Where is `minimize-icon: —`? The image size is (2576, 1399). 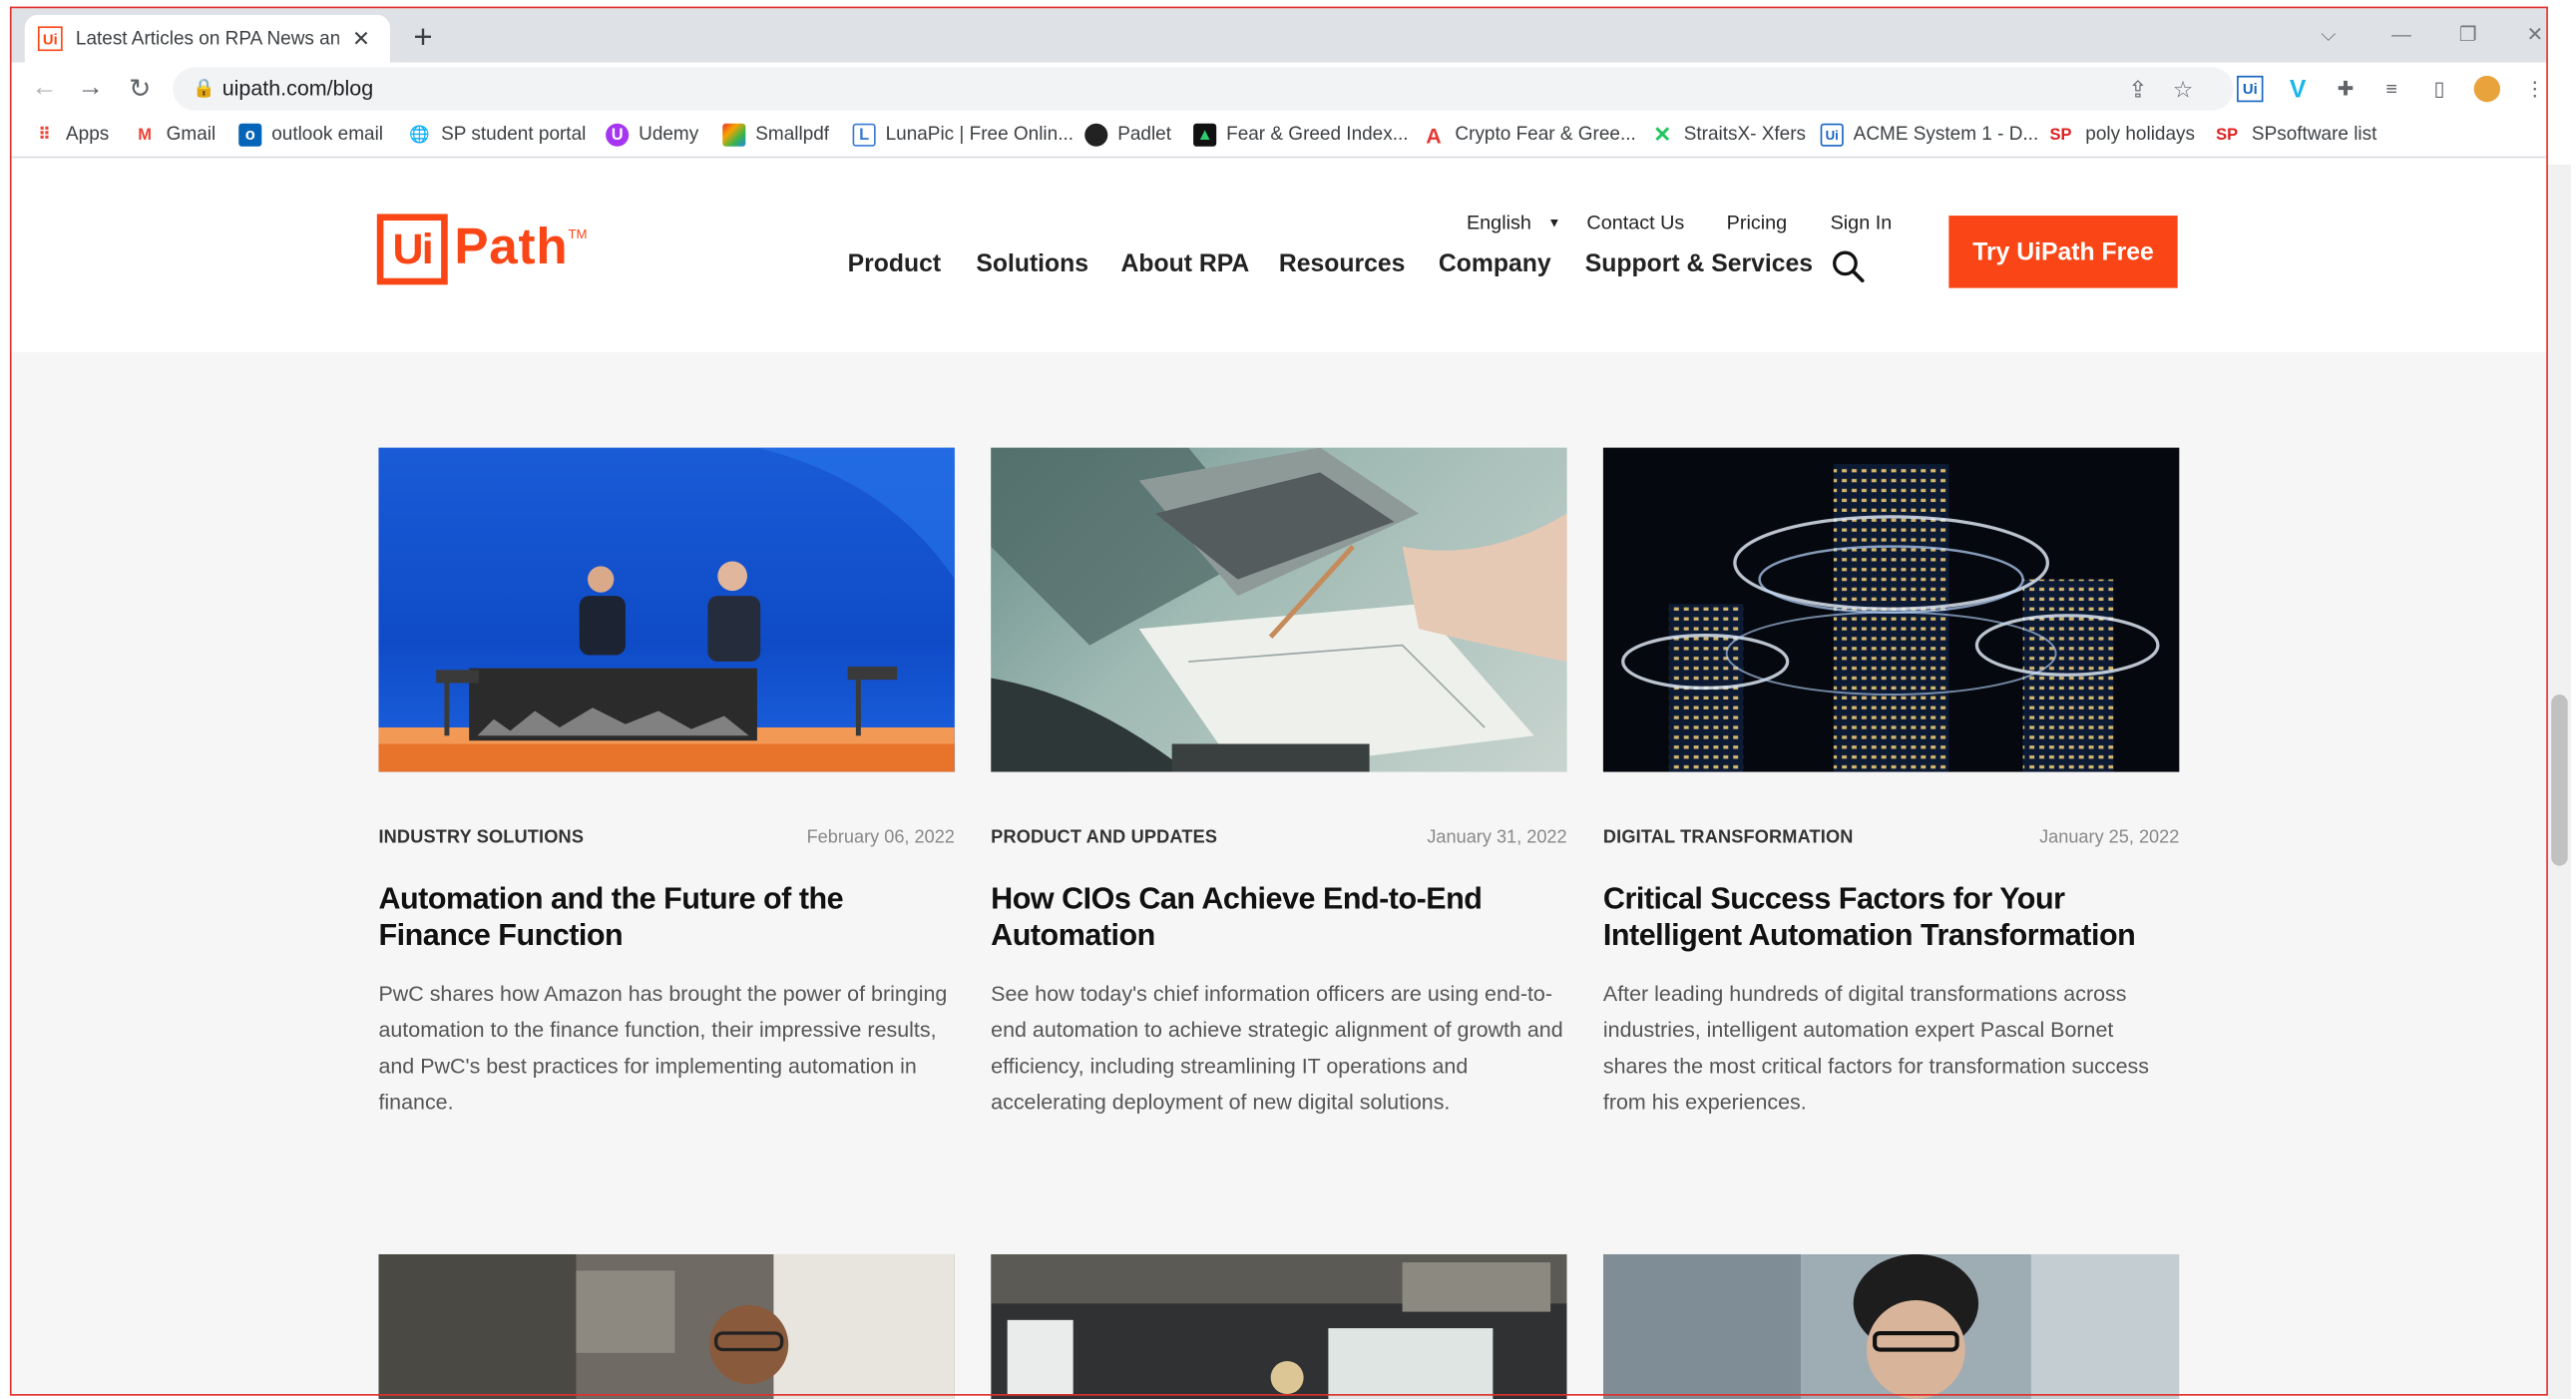
minimize-icon: — is located at coordinates (2401, 34).